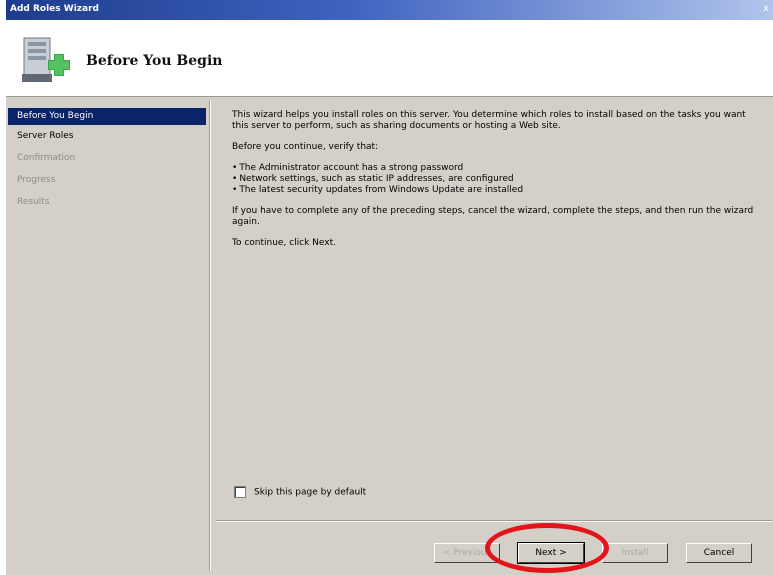  I want to click on page-title: Before You Begin, so click(154, 61).